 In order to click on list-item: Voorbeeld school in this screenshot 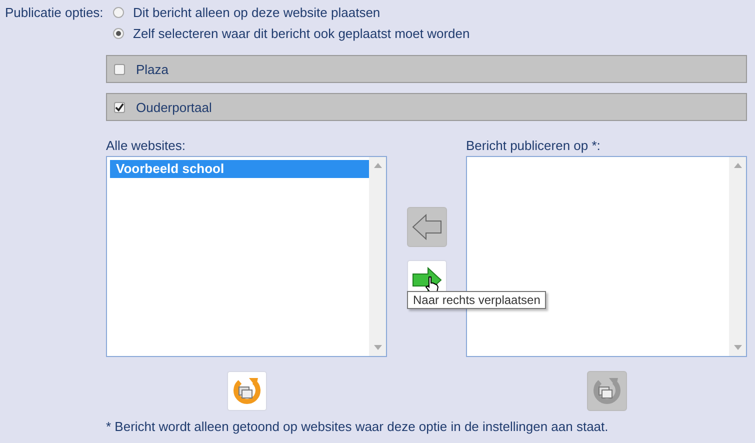, I will do `click(239, 169)`.